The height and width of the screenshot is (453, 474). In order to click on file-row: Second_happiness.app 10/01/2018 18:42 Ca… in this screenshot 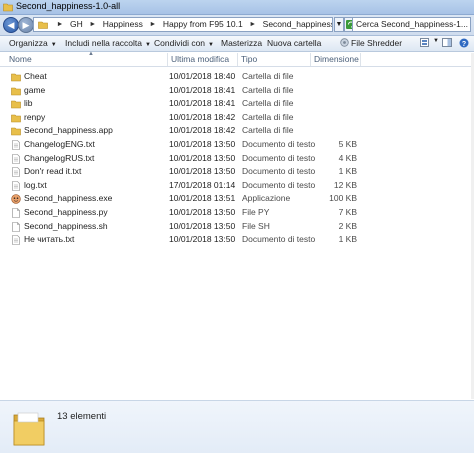, I will do `click(237, 131)`.